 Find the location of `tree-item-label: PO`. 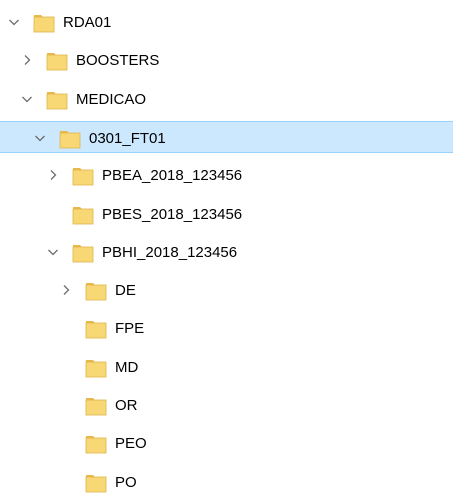

tree-item-label: PO is located at coordinates (126, 482).